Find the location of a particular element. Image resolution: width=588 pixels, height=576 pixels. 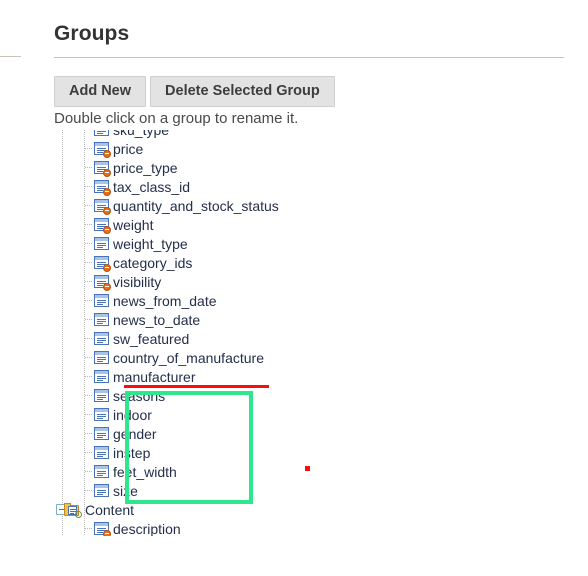

tree-node-label: price is located at coordinates (128, 148).